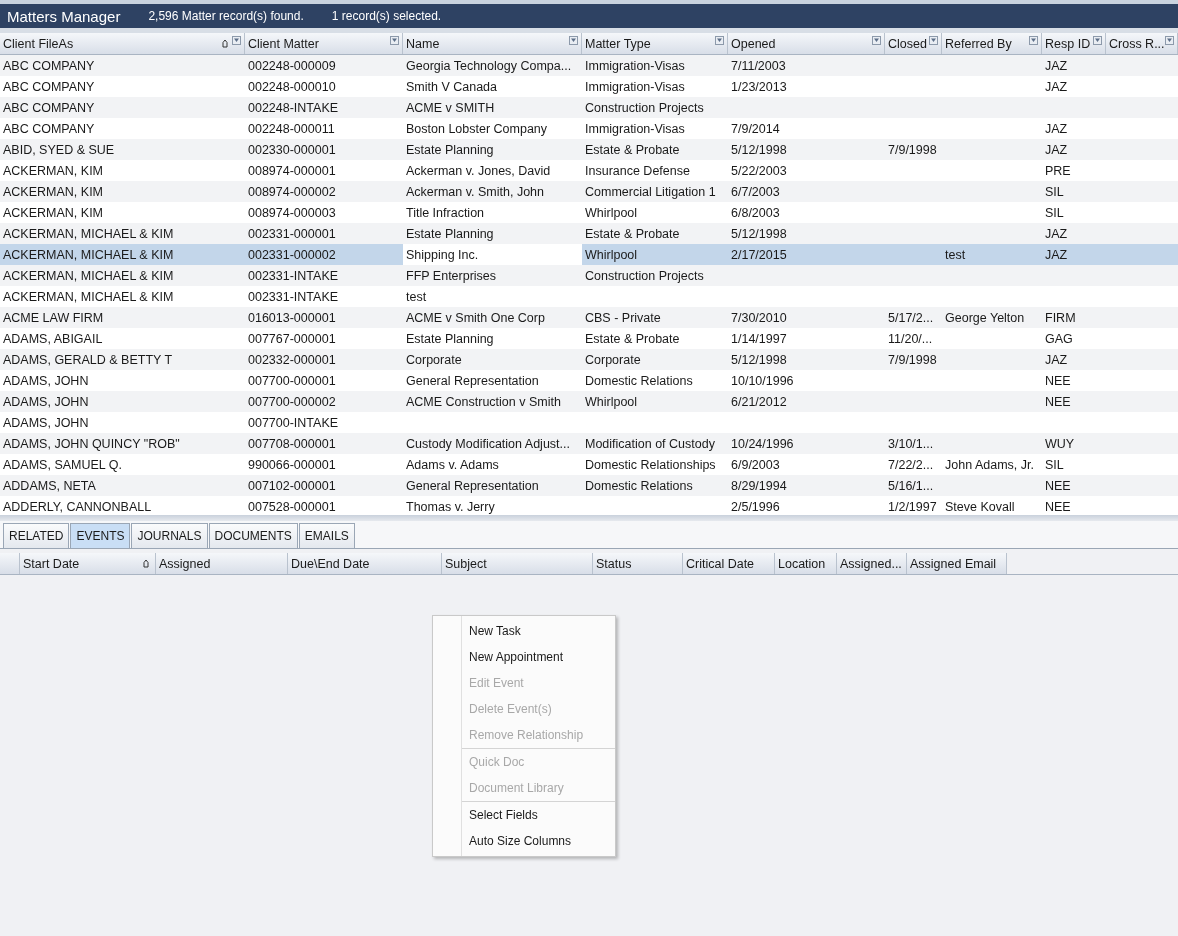 The width and height of the screenshot is (1178, 936). Describe the element at coordinates (524, 631) in the screenshot. I see `menu-item: New Task` at that location.